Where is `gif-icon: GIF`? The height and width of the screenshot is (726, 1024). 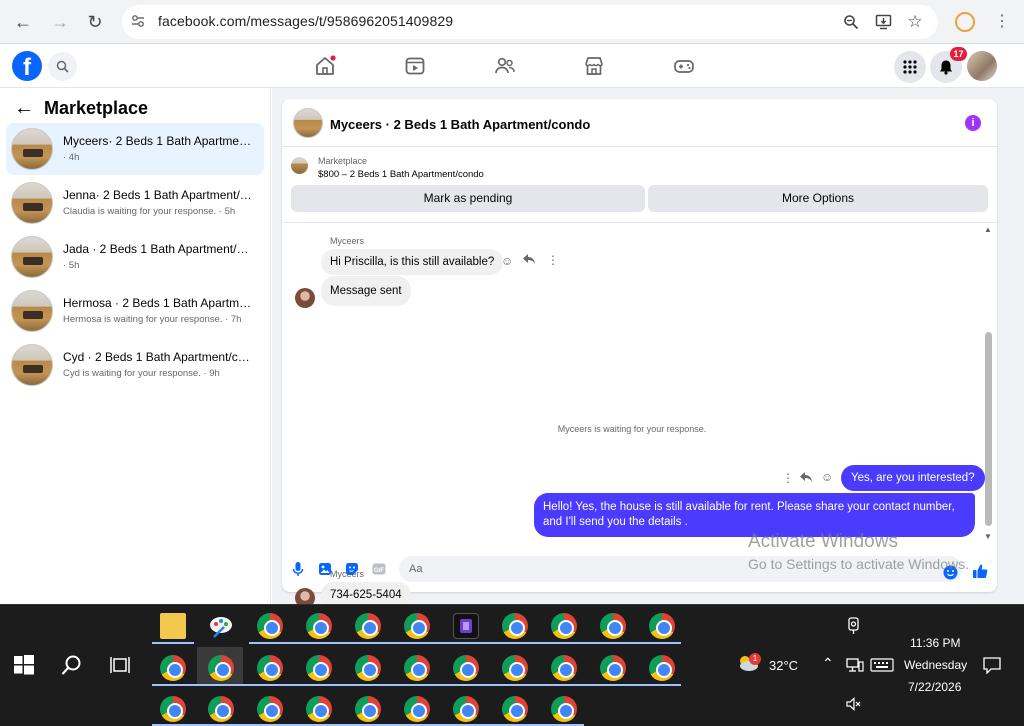
gif-icon: GIF is located at coordinates (379, 569).